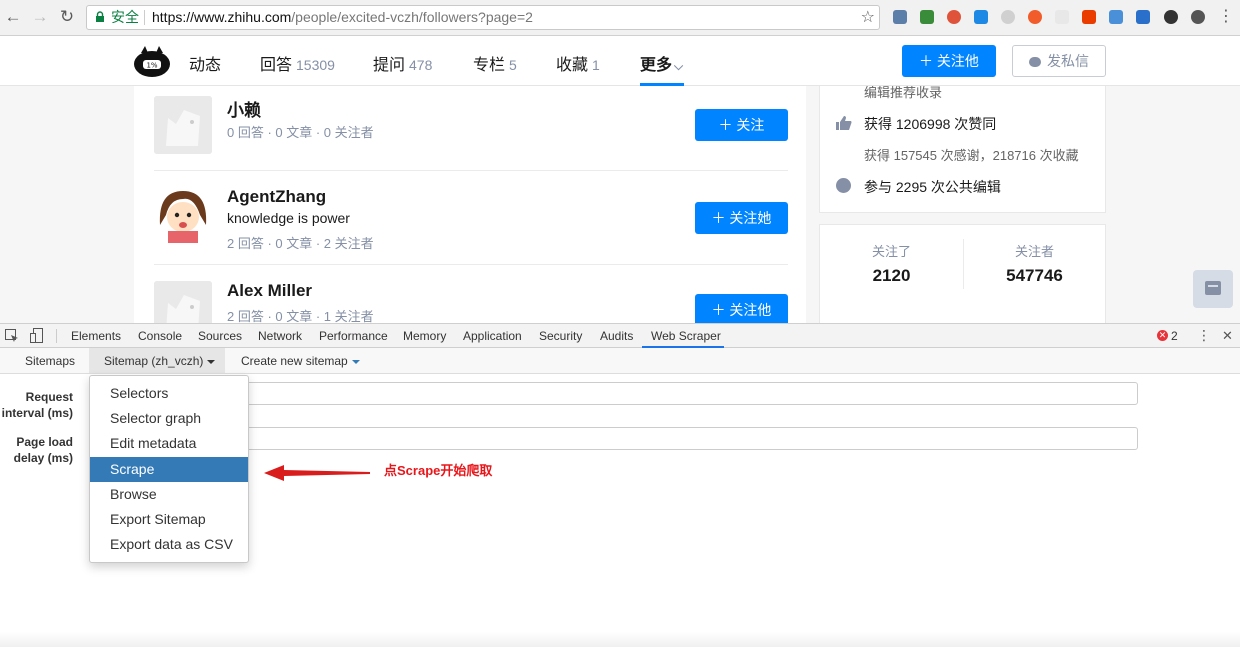 Image resolution: width=1240 pixels, height=647 pixels. I want to click on page-load-delay-input, so click(689, 438).